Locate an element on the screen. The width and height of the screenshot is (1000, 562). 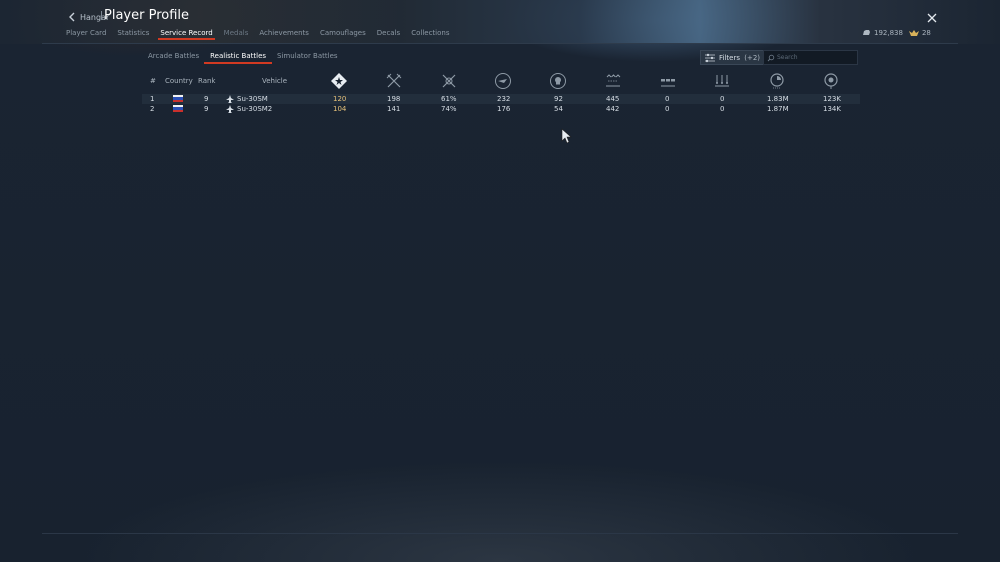
col-vehicle: Vehicle is located at coordinates (275, 81).